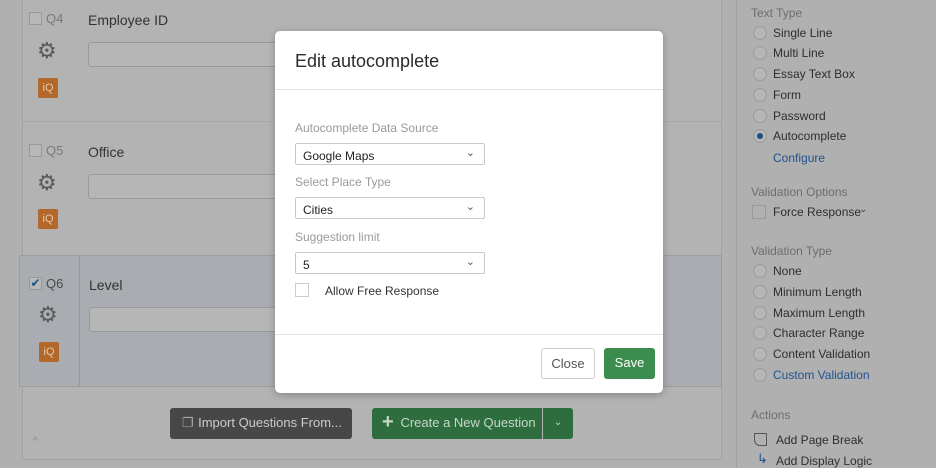  Describe the element at coordinates (771, 415) in the screenshot. I see `actions-heading: Actions` at that location.